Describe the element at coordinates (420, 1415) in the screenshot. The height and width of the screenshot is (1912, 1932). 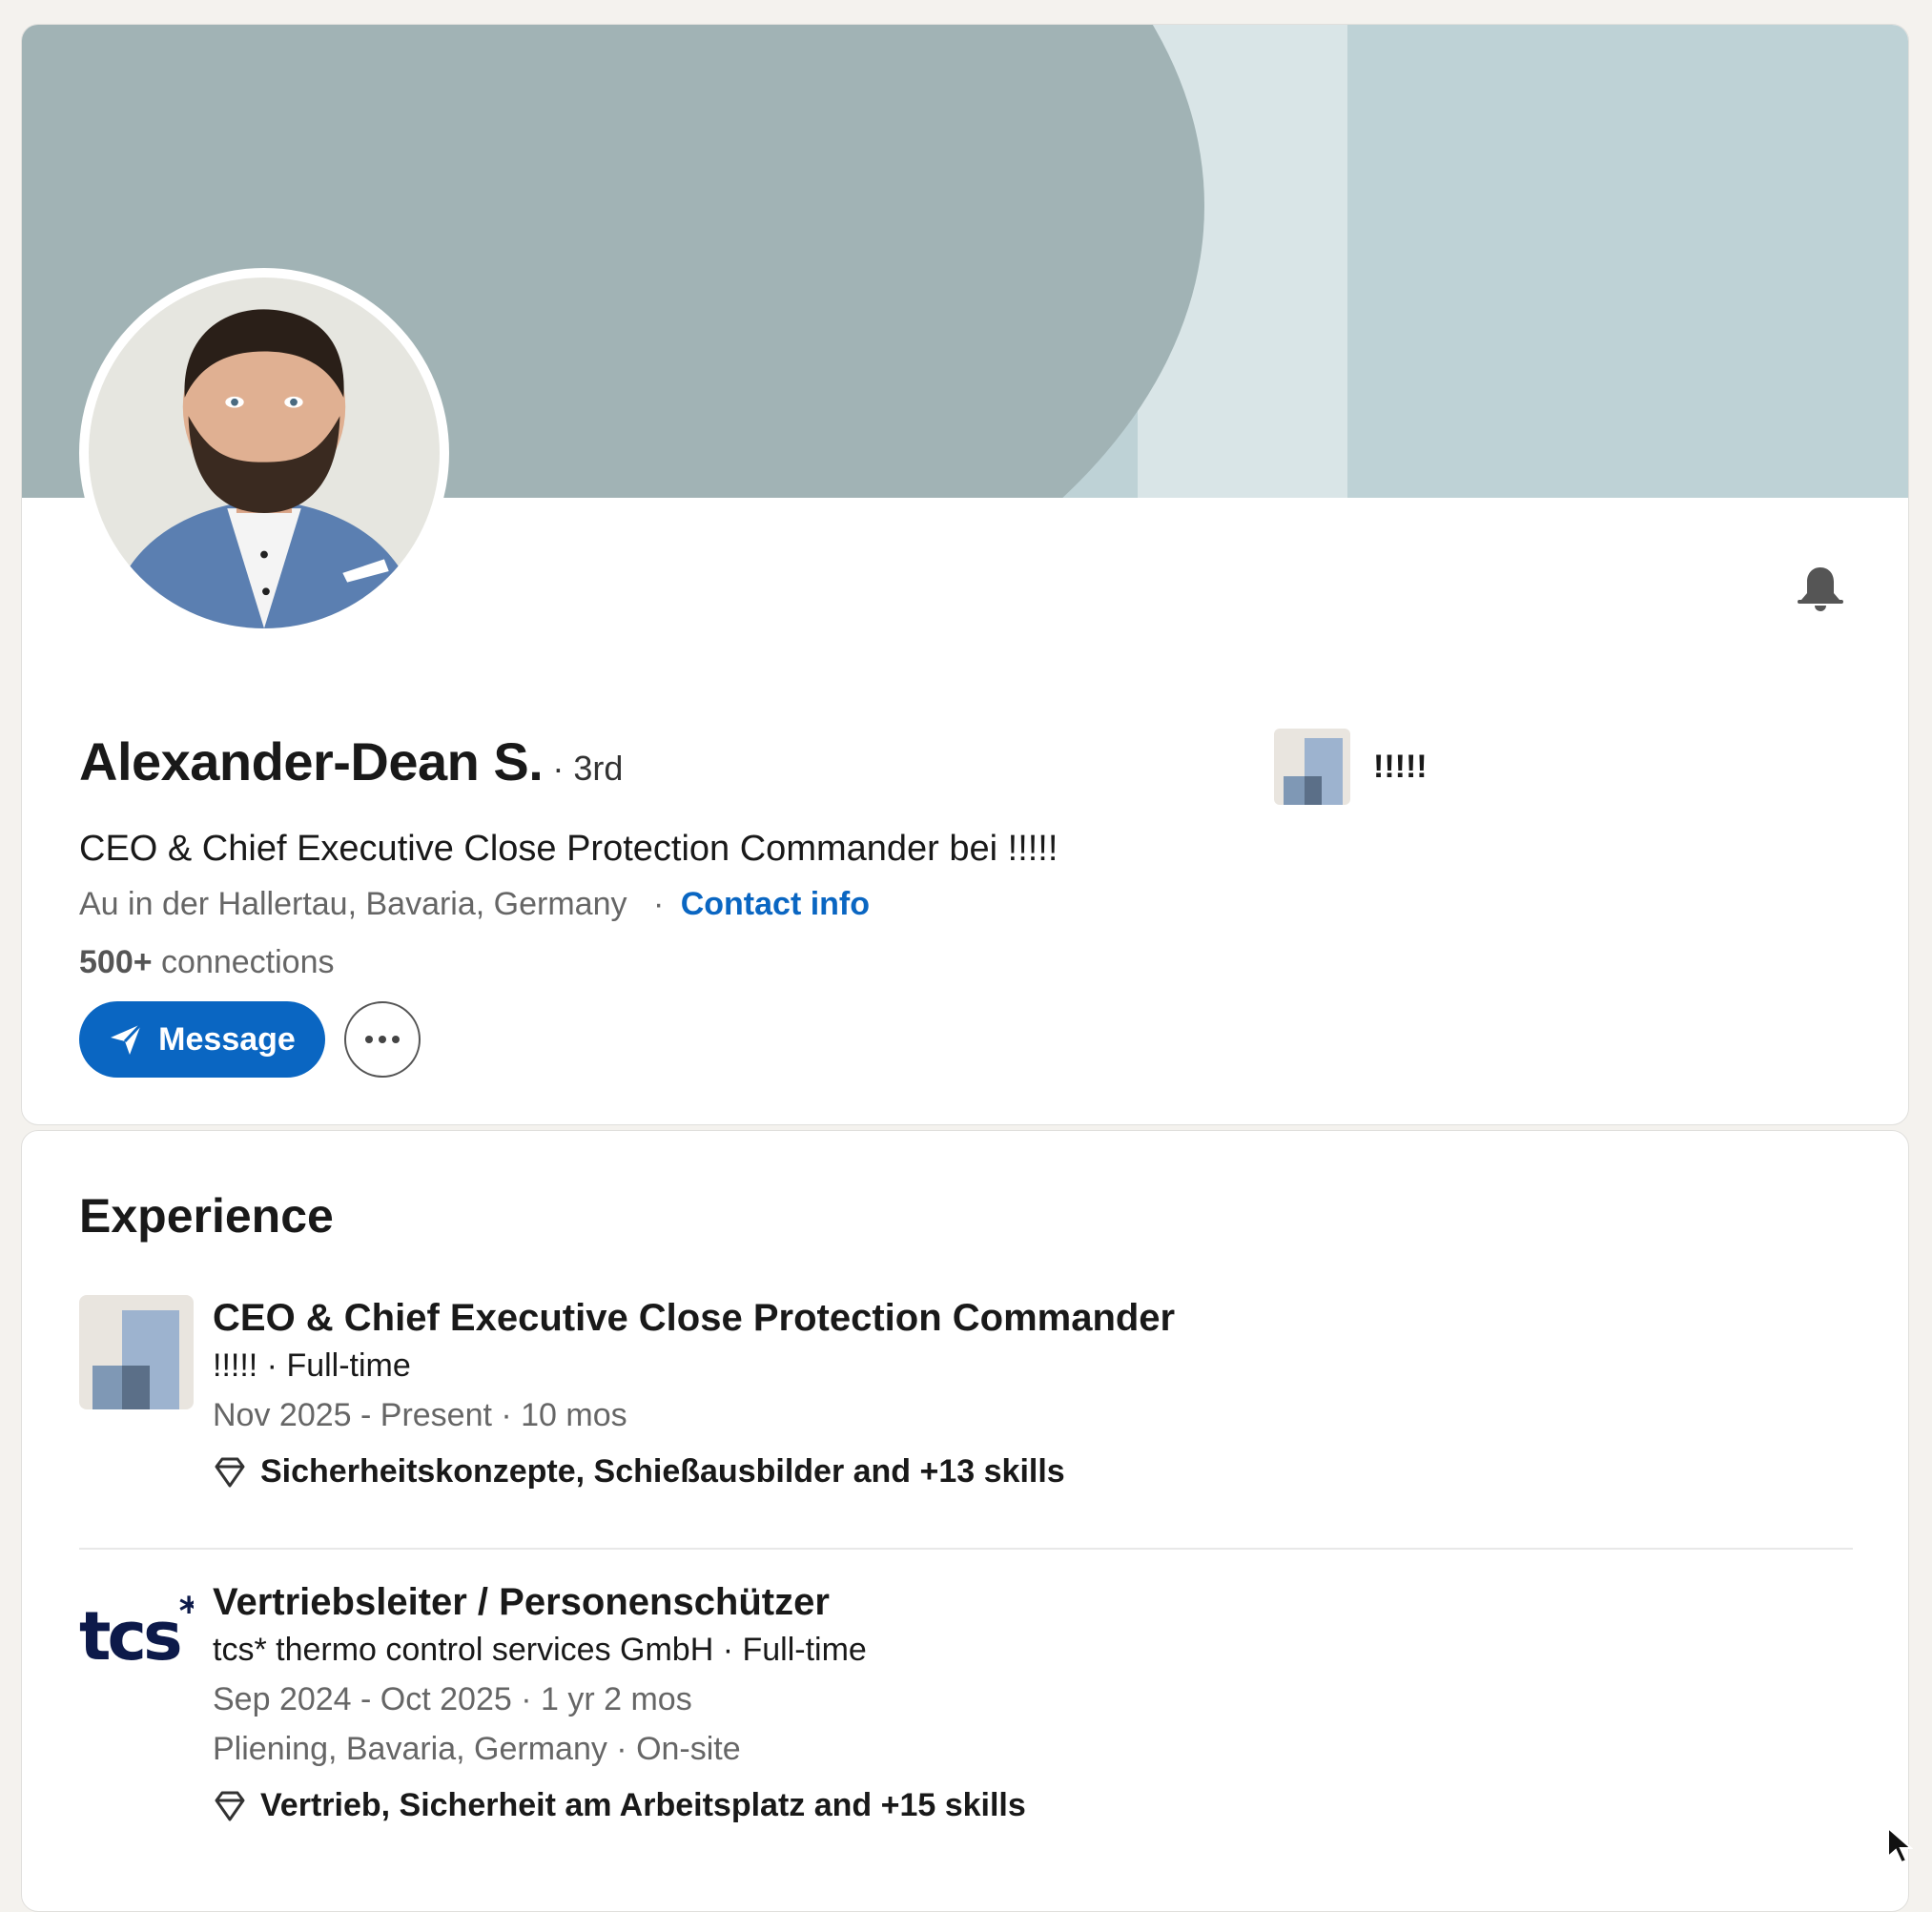
I see `experience-dates: Nov 2025 - Present · 10 mos` at that location.